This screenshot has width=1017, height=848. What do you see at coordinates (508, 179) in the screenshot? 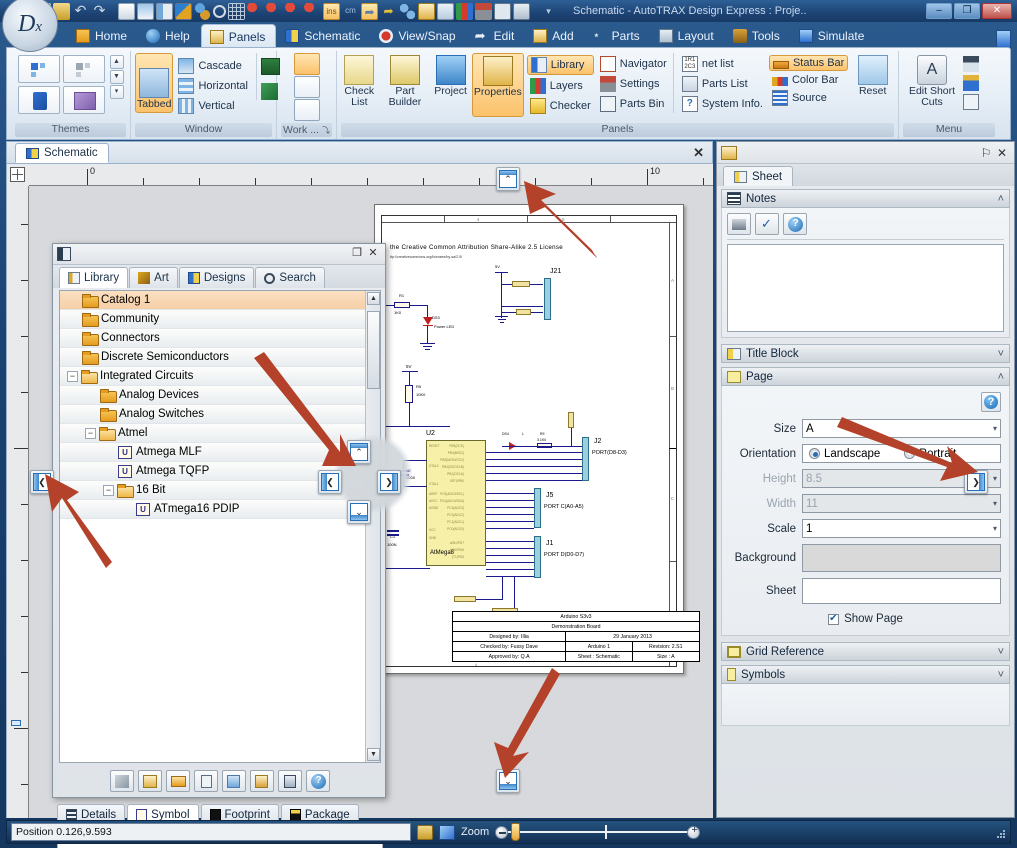
I see `dock-top-button: ⌃` at bounding box center [508, 179].